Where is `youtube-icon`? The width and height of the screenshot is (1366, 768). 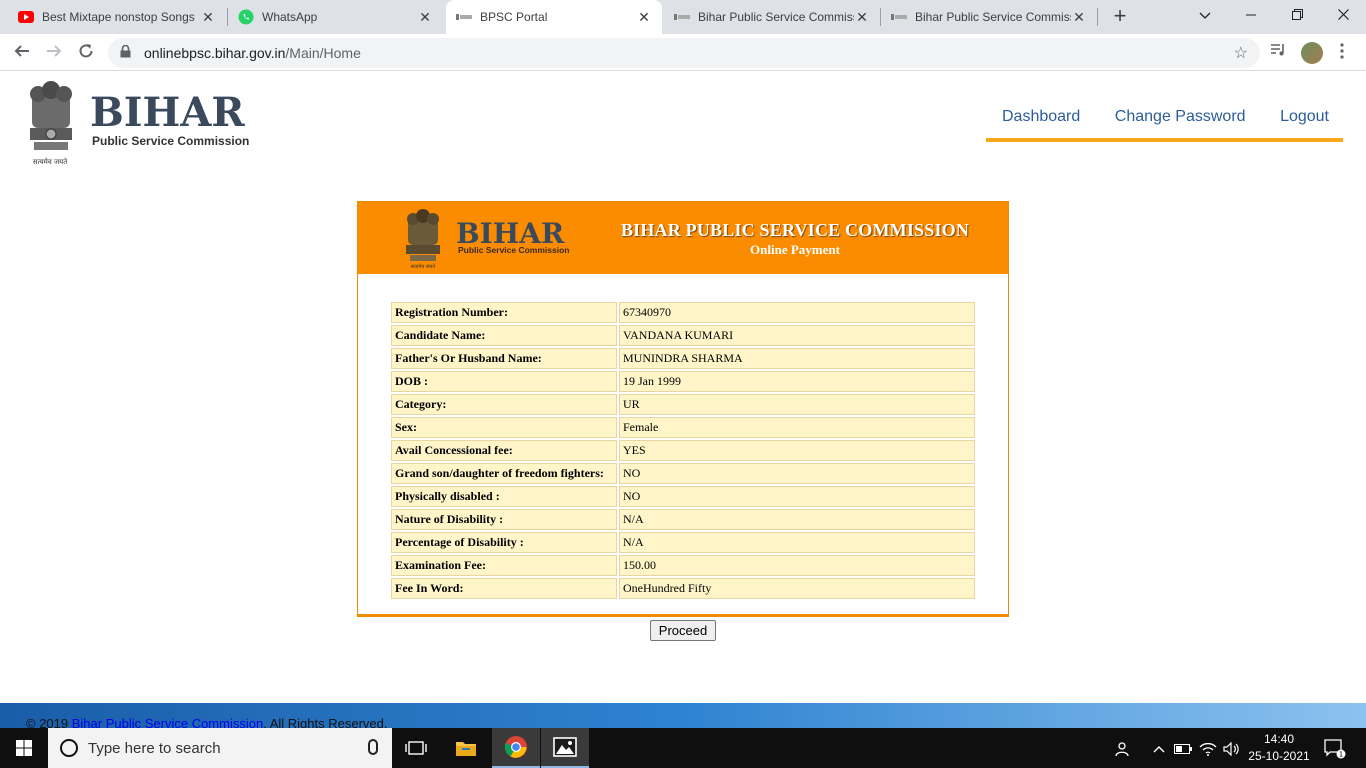
youtube-icon is located at coordinates (26, 17).